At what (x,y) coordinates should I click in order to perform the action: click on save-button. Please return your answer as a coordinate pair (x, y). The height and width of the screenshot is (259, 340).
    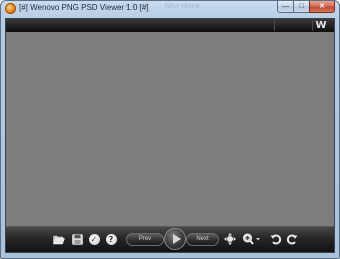
    Looking at the image, I should click on (77, 239).